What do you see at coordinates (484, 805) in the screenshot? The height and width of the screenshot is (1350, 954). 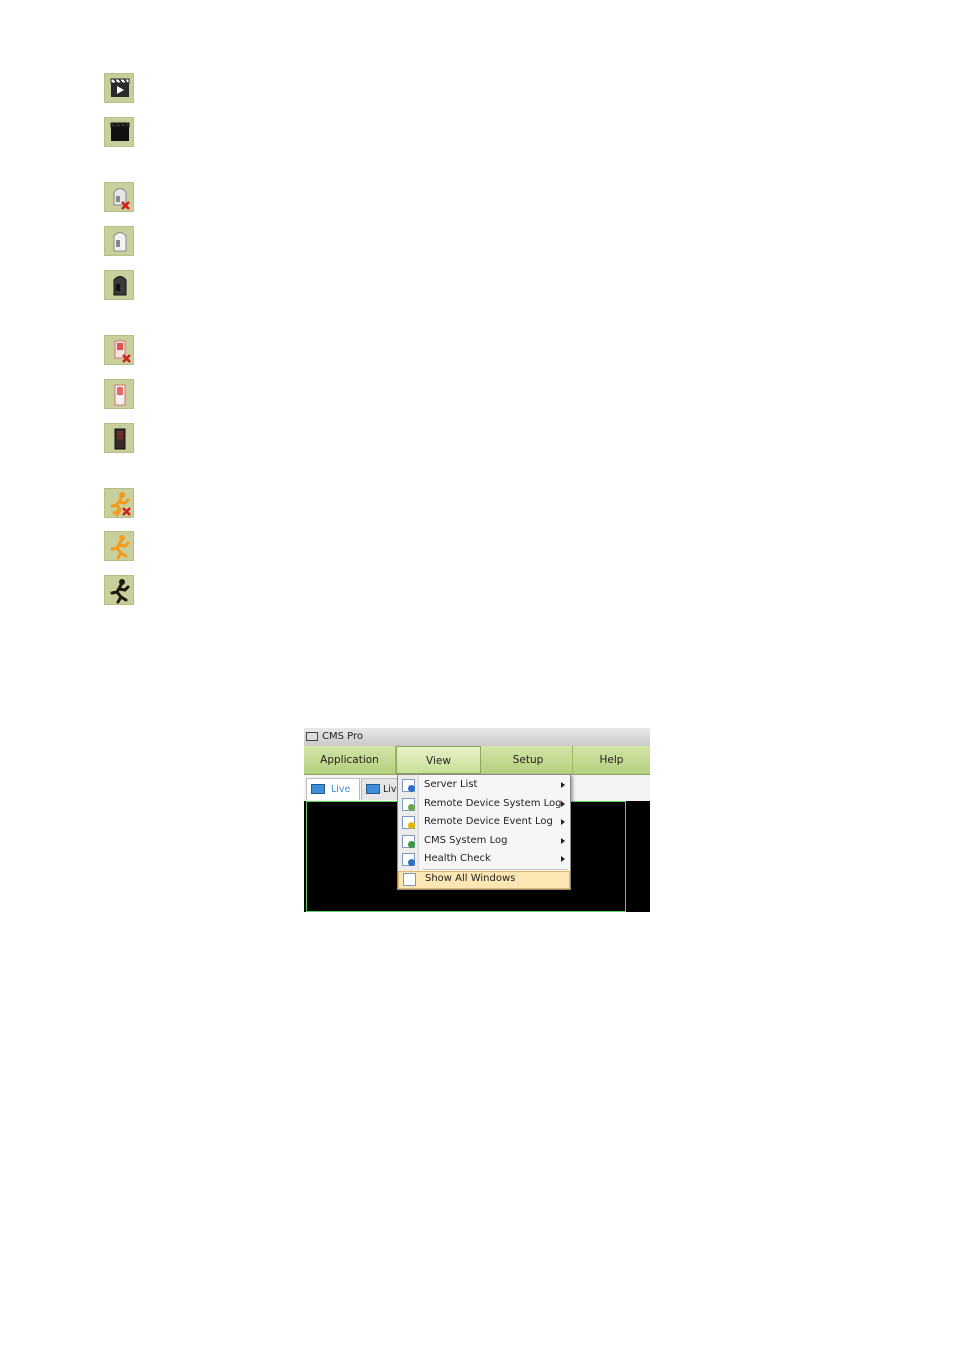 I see `menu-item-remote-device-system-log: Remote Device System Log` at bounding box center [484, 805].